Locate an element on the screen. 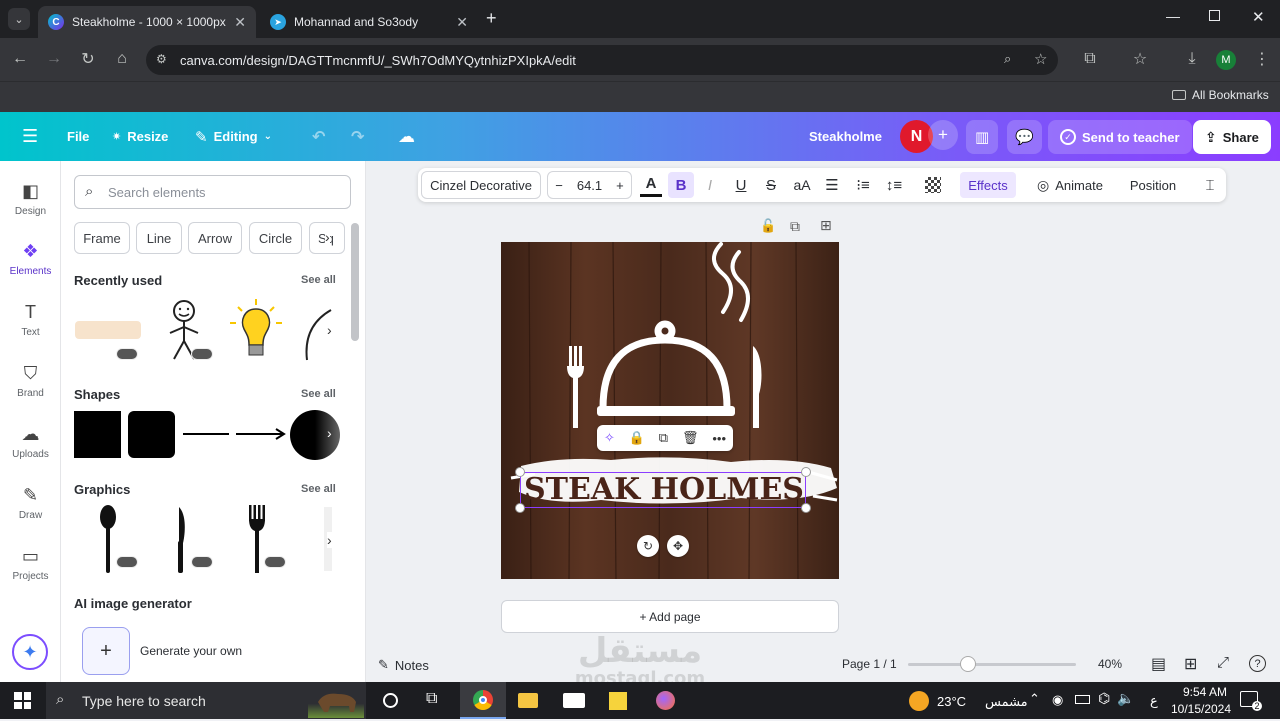 The height and width of the screenshot is (721, 1280). tray-chevron-icon: ⌃ is located at coordinates (1034, 699).